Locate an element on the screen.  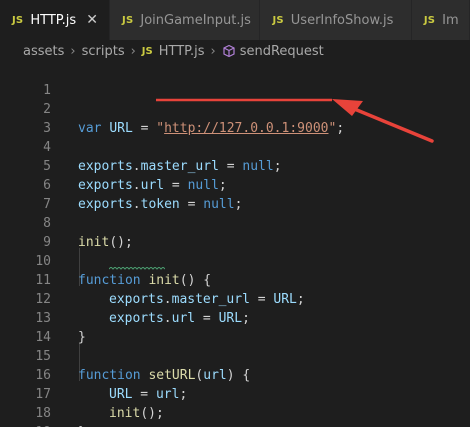
line-number: 19 is located at coordinates (25, 425).